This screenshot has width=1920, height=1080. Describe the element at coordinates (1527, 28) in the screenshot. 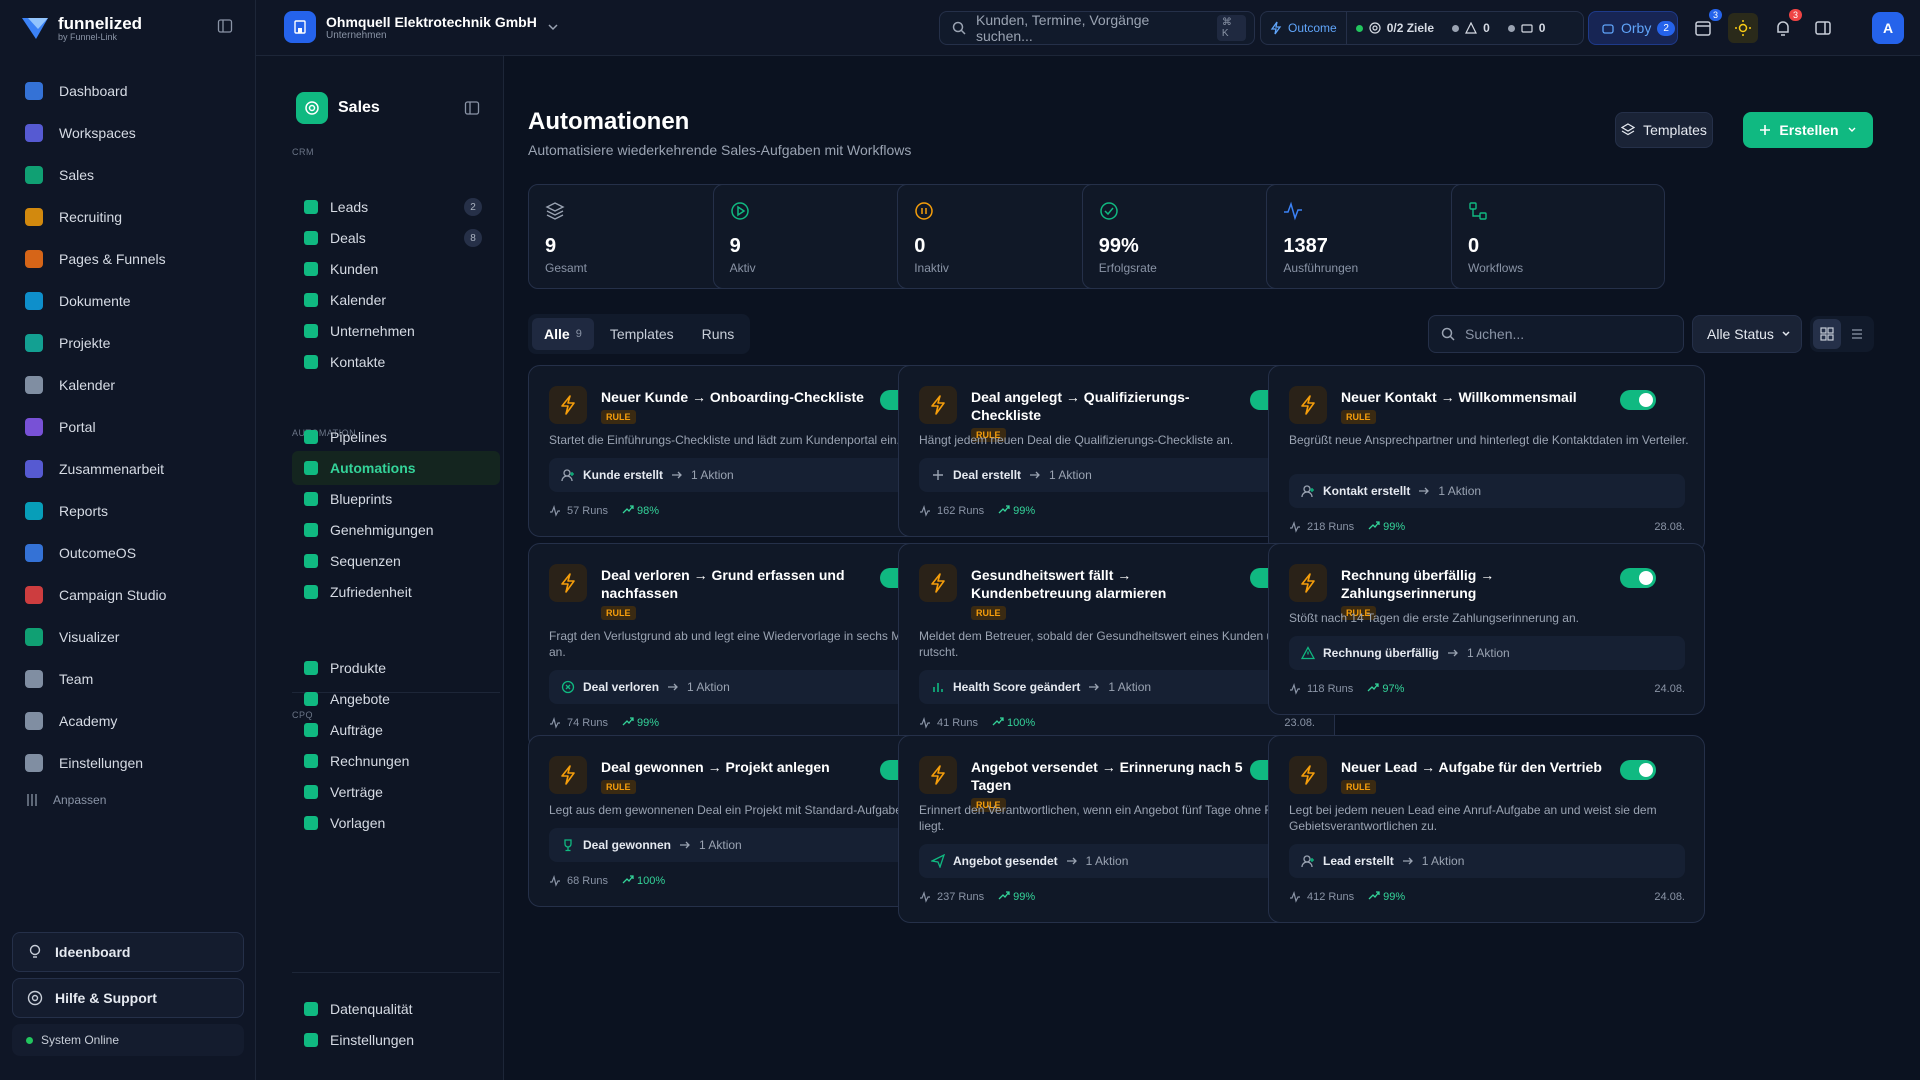

I see `inbox-status: 0` at that location.